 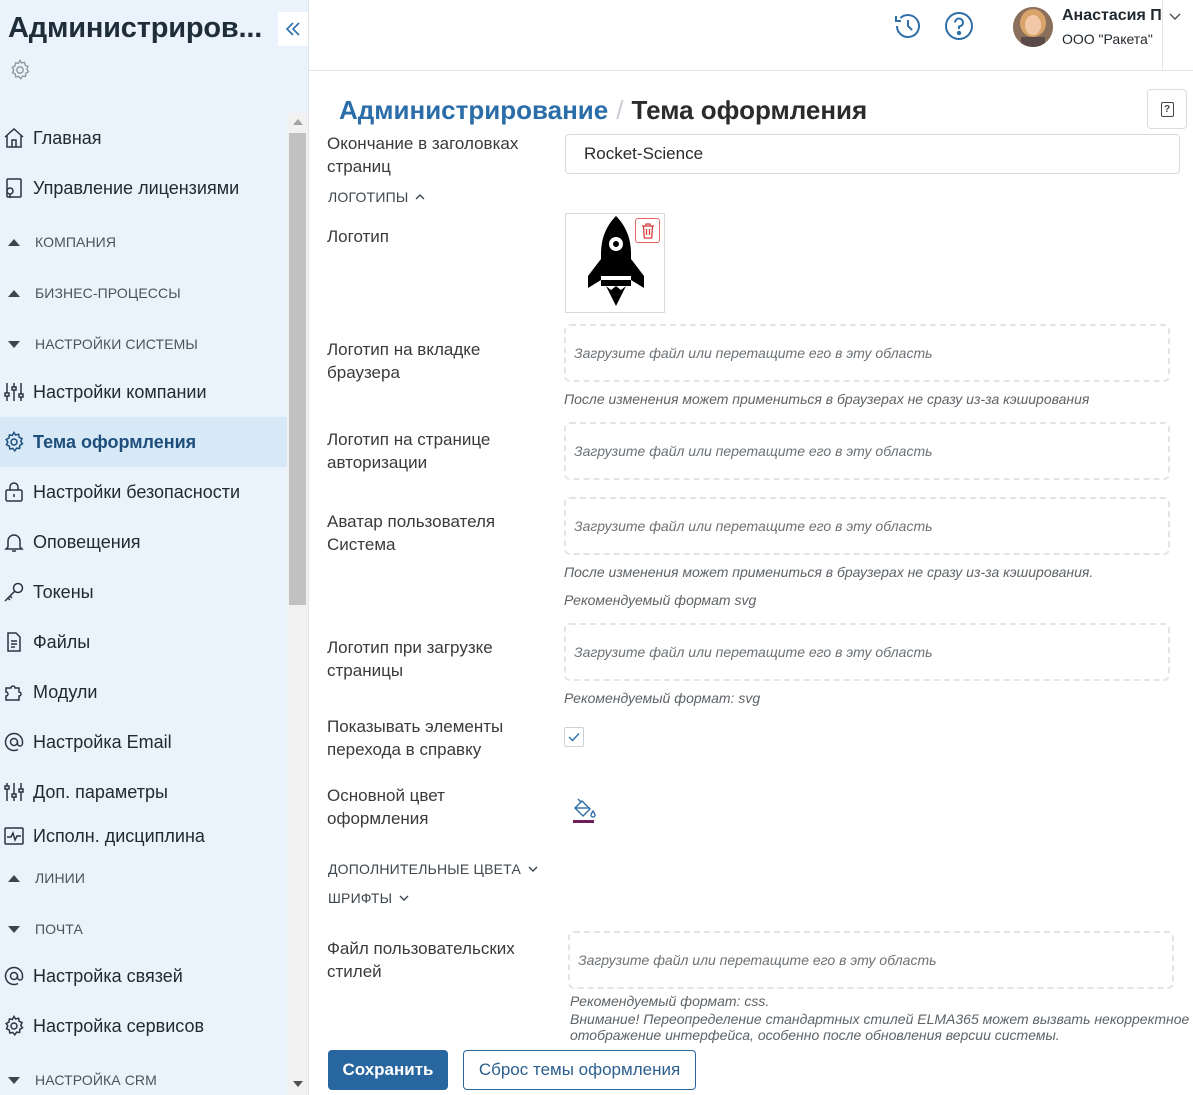 I want to click on section-label: ШРИФТЫ, so click(x=360, y=898).